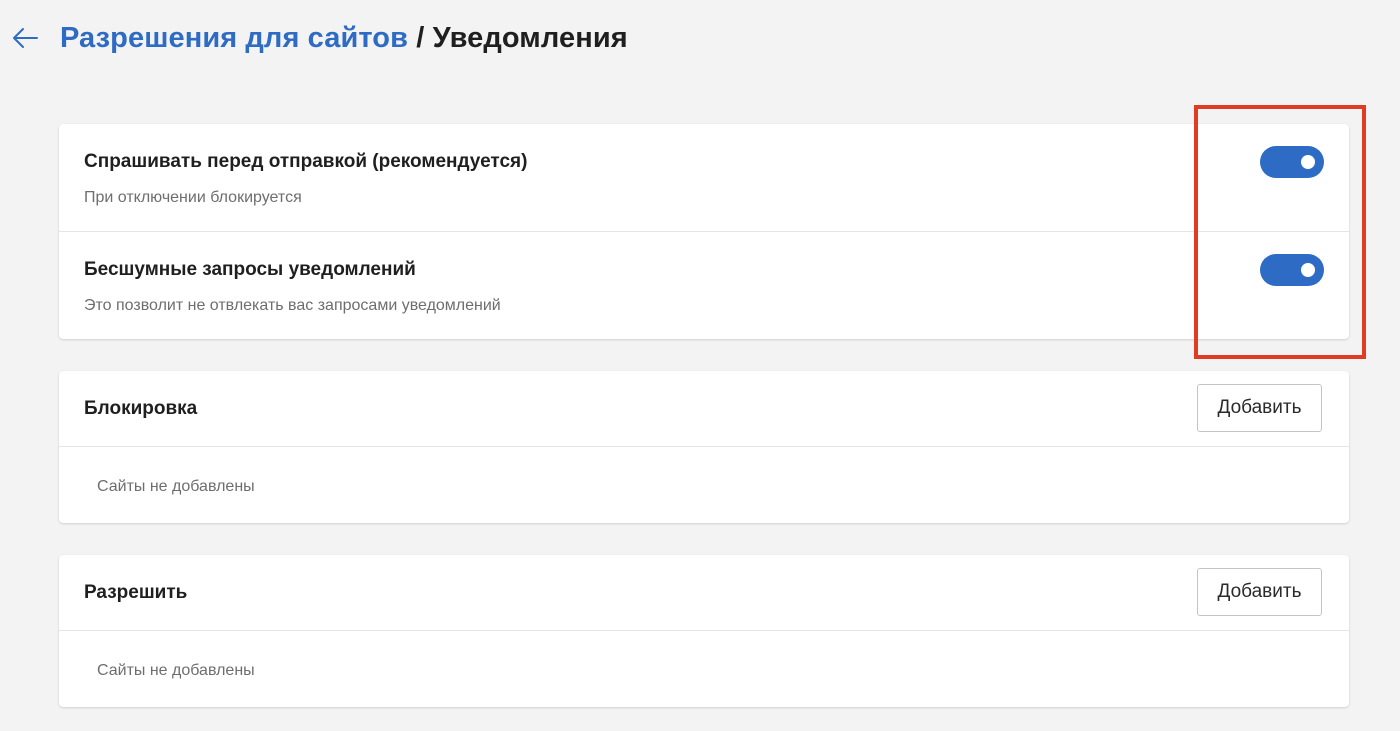  What do you see at coordinates (1292, 270) in the screenshot?
I see `quiet-requests-toggle` at bounding box center [1292, 270].